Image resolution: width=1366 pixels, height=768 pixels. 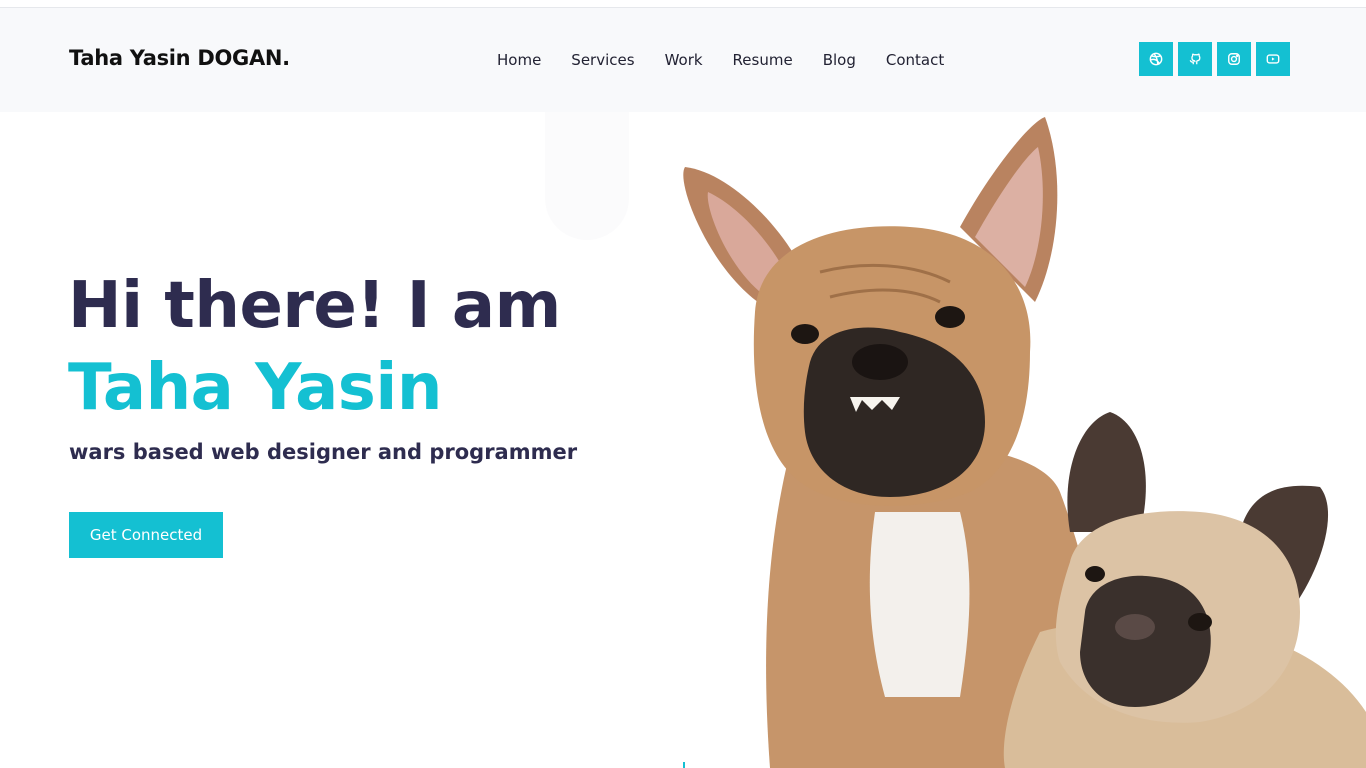 I want to click on youtube-icon, so click(x=1273, y=59).